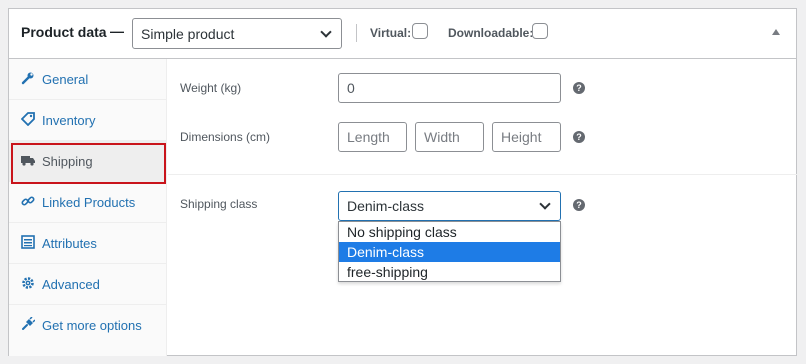  Describe the element at coordinates (386, 206) in the screenshot. I see `shipping-class-value: Denim-class` at that location.